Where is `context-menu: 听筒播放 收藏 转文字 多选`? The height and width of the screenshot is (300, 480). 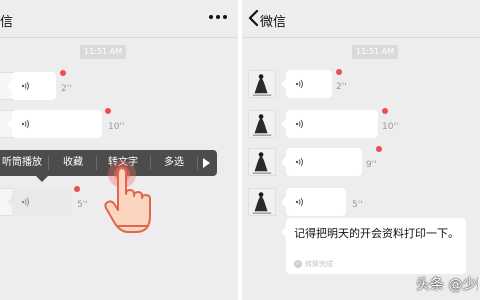
context-menu: 听筒播放 收藏 转文字 多选 is located at coordinates (108, 163).